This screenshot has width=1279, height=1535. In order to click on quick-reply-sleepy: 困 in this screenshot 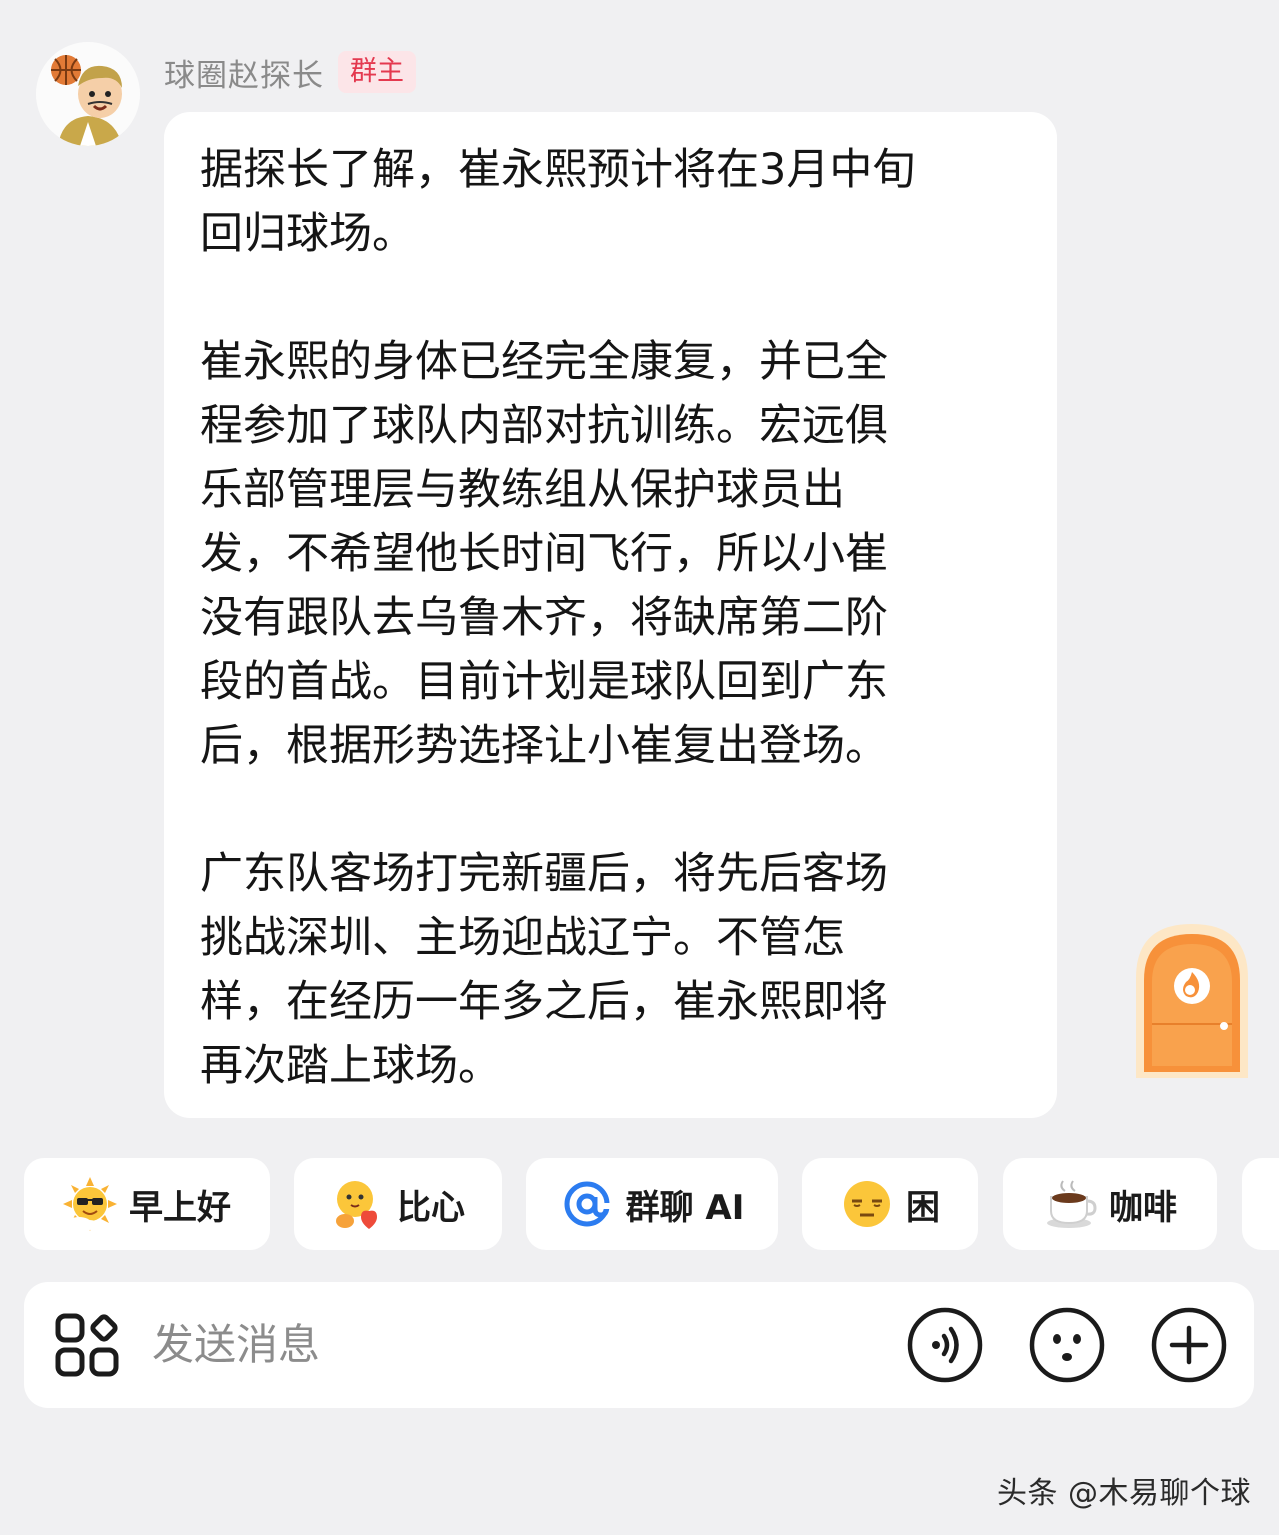, I will do `click(890, 1204)`.